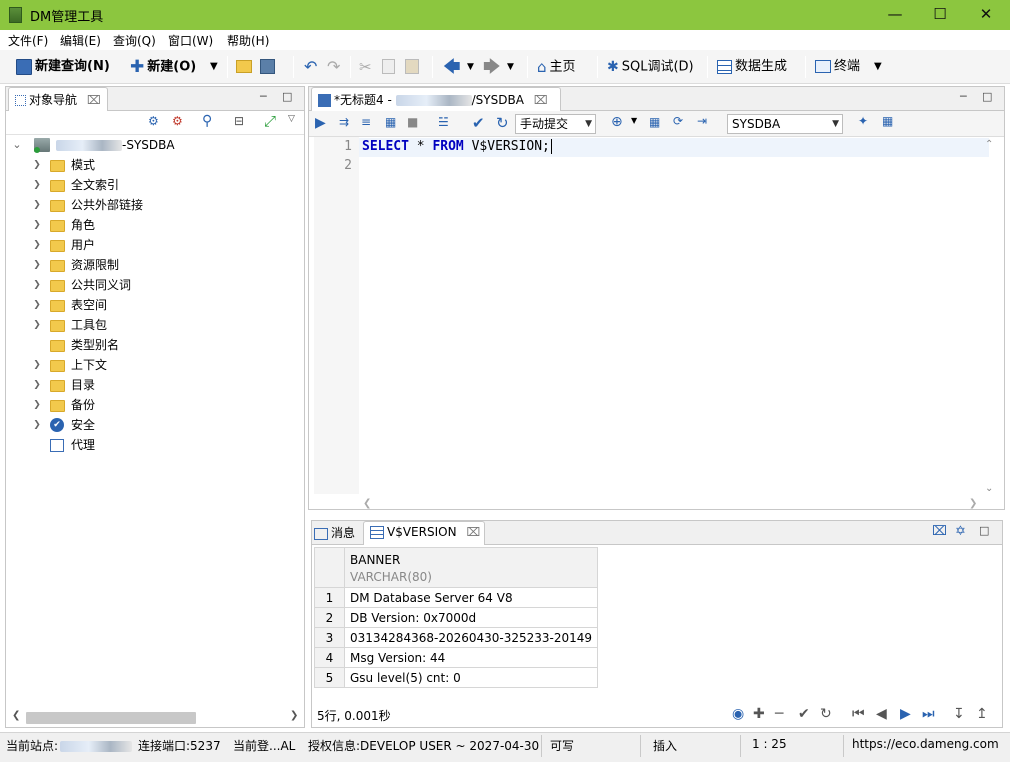  What do you see at coordinates (390, 122) in the screenshot?
I see `explain-icon: ▦` at bounding box center [390, 122].